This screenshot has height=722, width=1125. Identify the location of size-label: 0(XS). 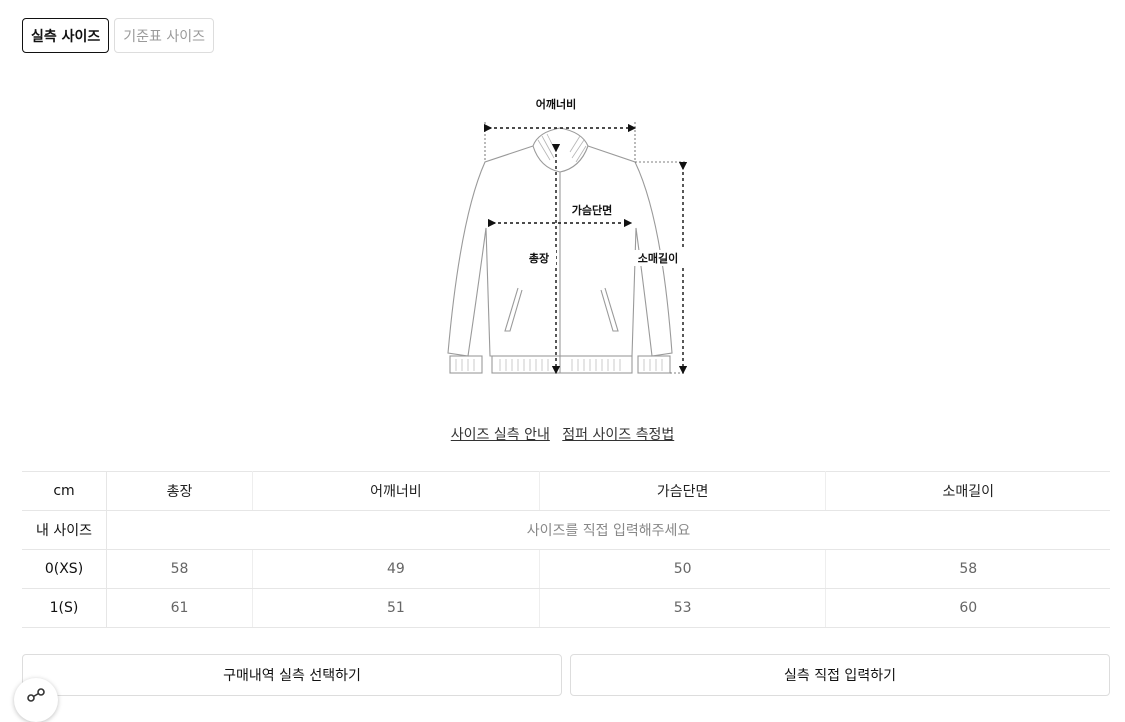
(64, 569).